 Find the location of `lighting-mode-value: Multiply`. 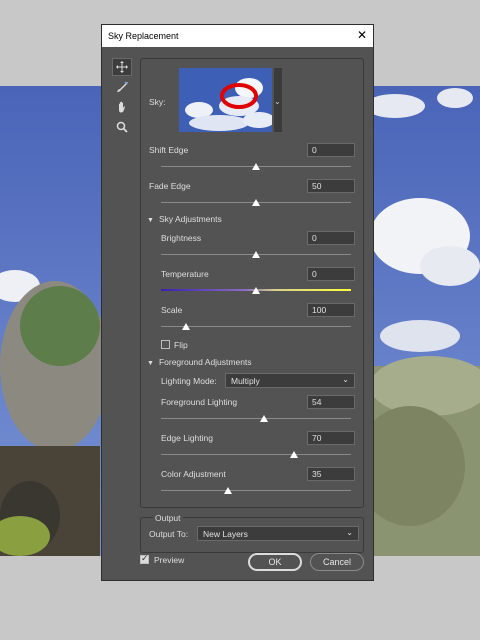

lighting-mode-value: Multiply is located at coordinates (245, 381).